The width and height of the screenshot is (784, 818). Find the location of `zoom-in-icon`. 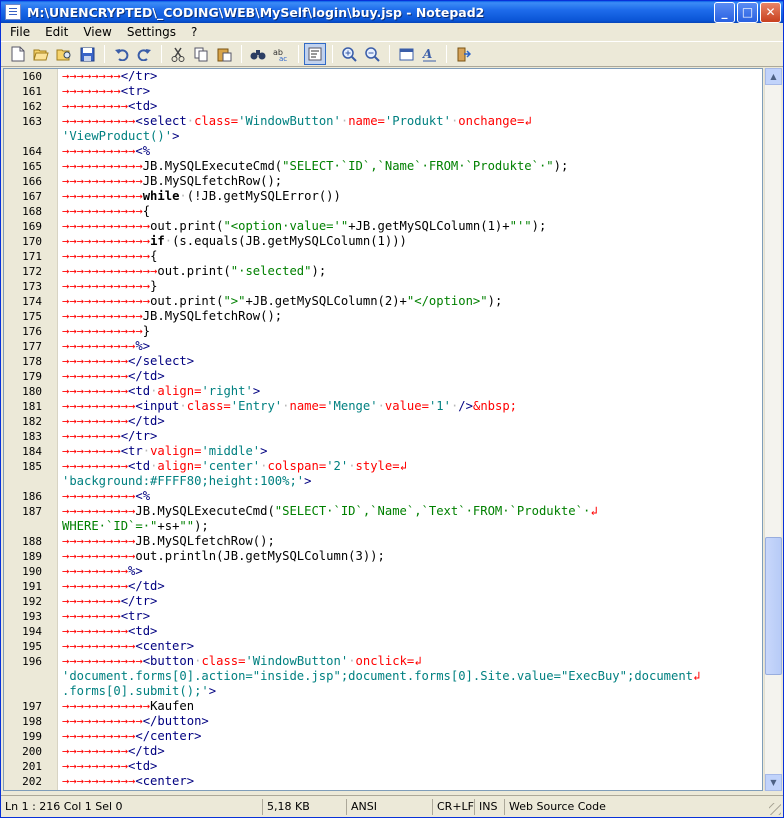

zoom-in-icon is located at coordinates (349, 54).